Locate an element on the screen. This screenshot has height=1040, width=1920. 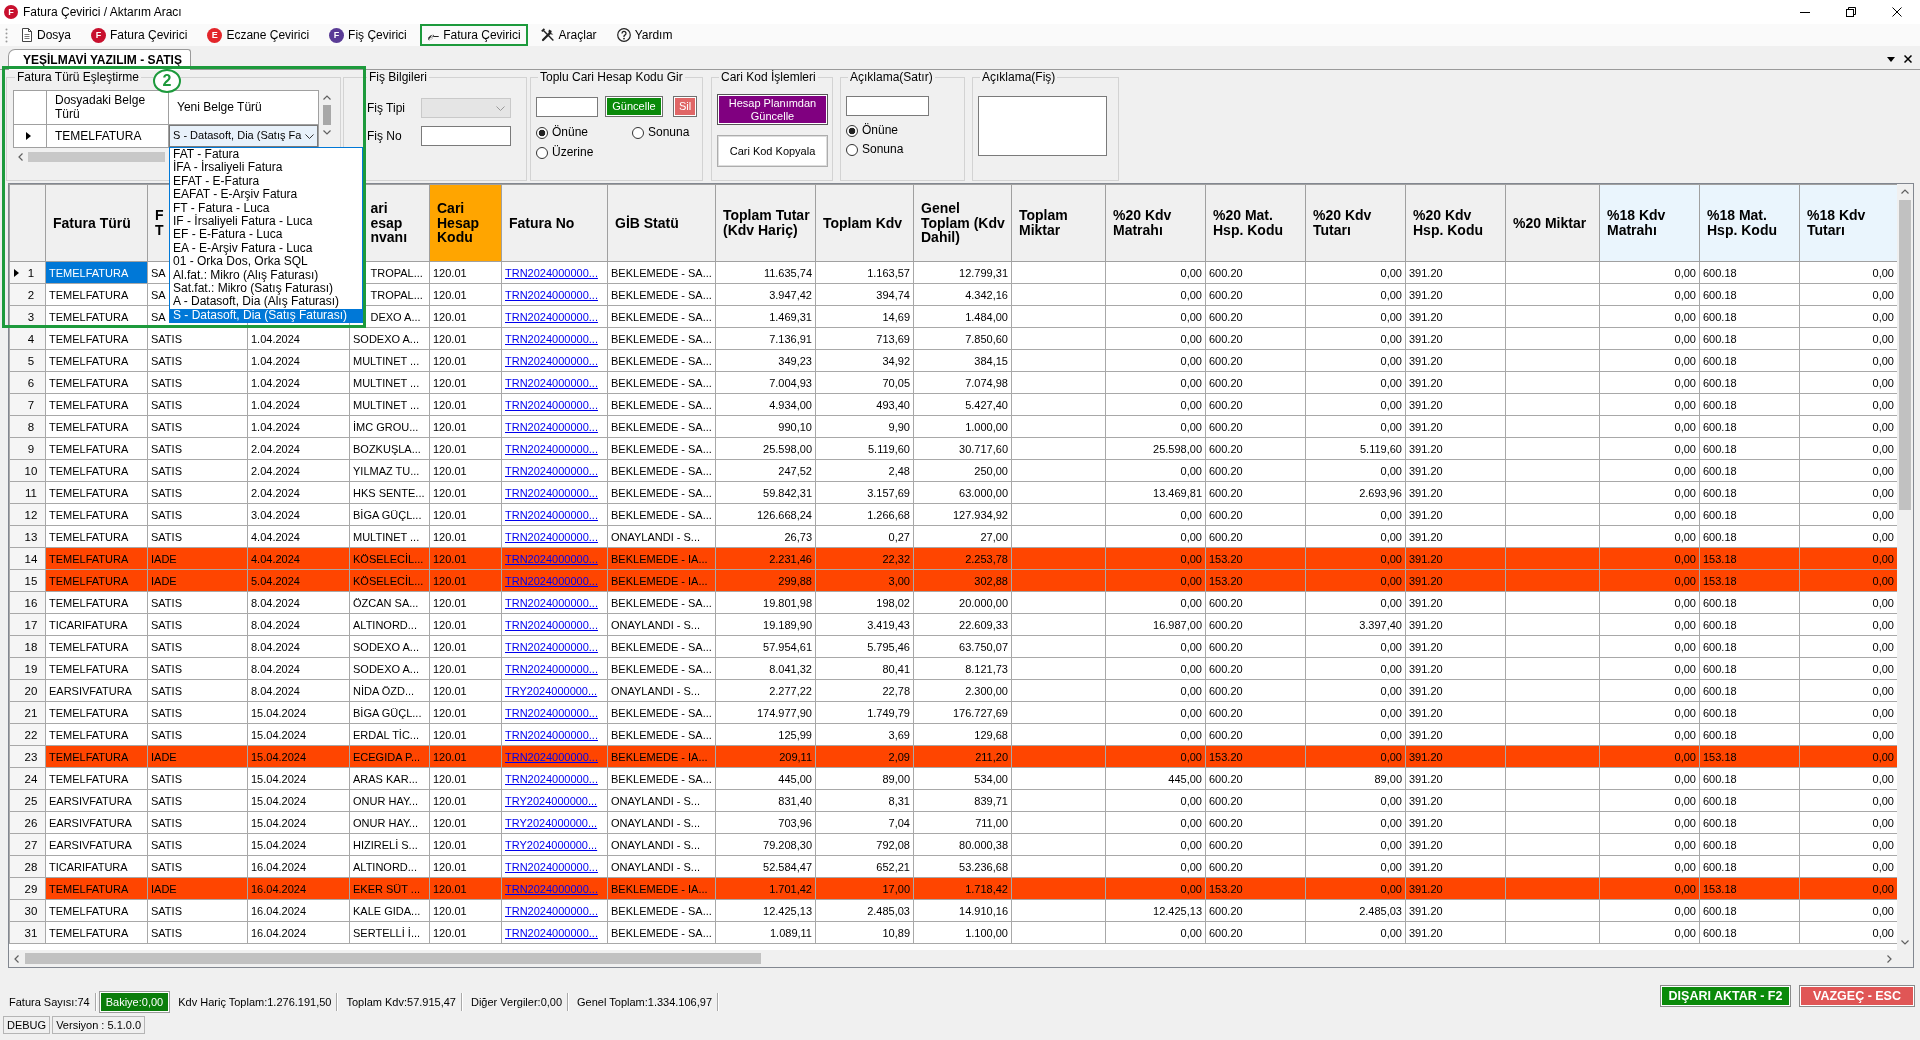
column-header: Cari Hesap Kodu is located at coordinates (465, 223).